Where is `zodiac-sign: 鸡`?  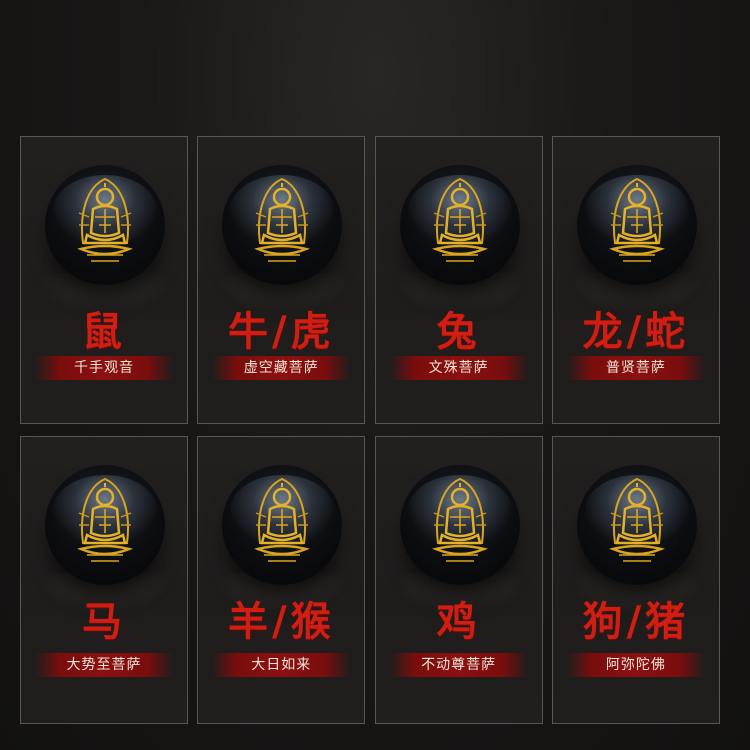
zodiac-sign: 鸡 is located at coordinates (458, 621).